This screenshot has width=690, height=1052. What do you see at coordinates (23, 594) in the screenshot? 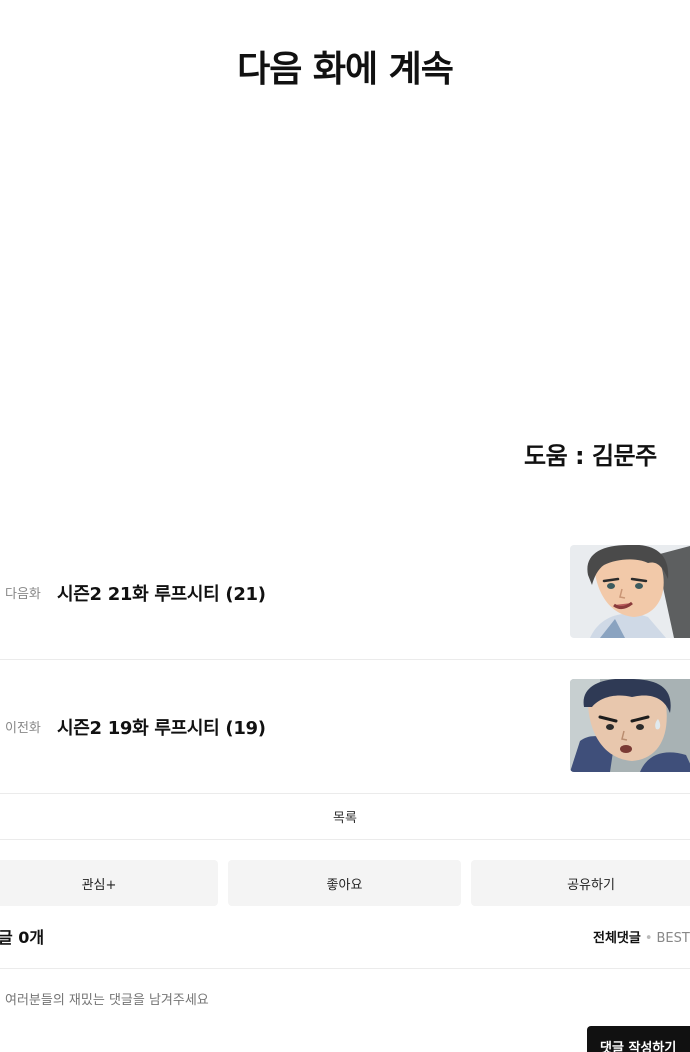
I see `next-episode-tag: 다음화` at bounding box center [23, 594].